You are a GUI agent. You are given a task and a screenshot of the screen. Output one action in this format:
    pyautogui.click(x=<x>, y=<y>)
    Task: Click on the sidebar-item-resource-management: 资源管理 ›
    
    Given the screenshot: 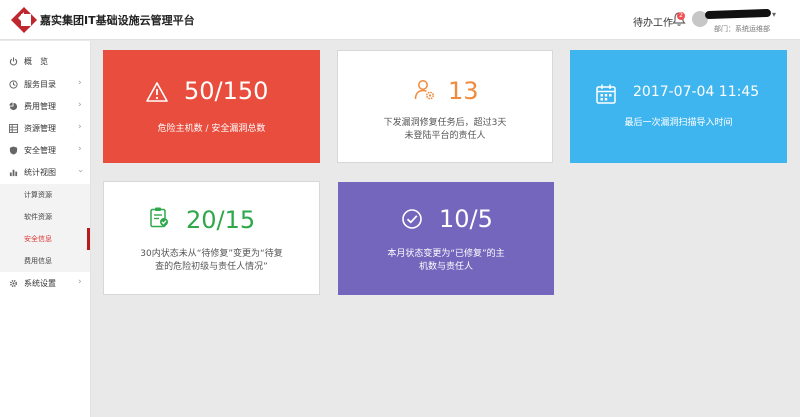 What is the action you would take?
    pyautogui.click(x=45, y=129)
    